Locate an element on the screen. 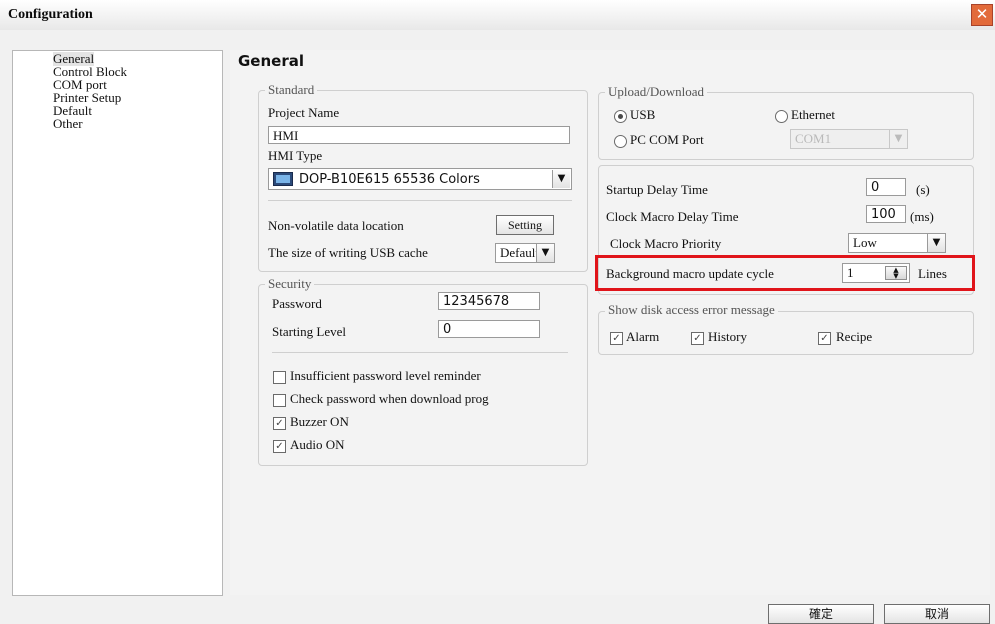 This screenshot has height=624, width=995. starting-level-input: 0 is located at coordinates (489, 329).